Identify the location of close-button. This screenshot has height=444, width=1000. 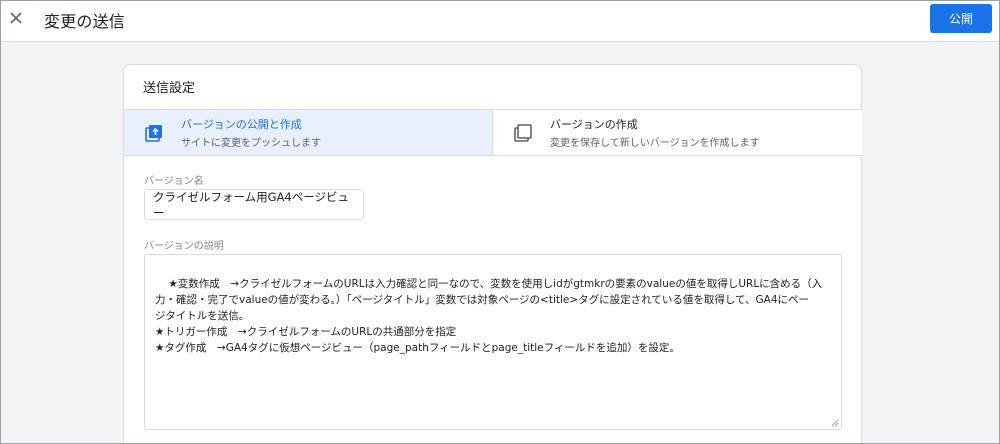
(16, 18).